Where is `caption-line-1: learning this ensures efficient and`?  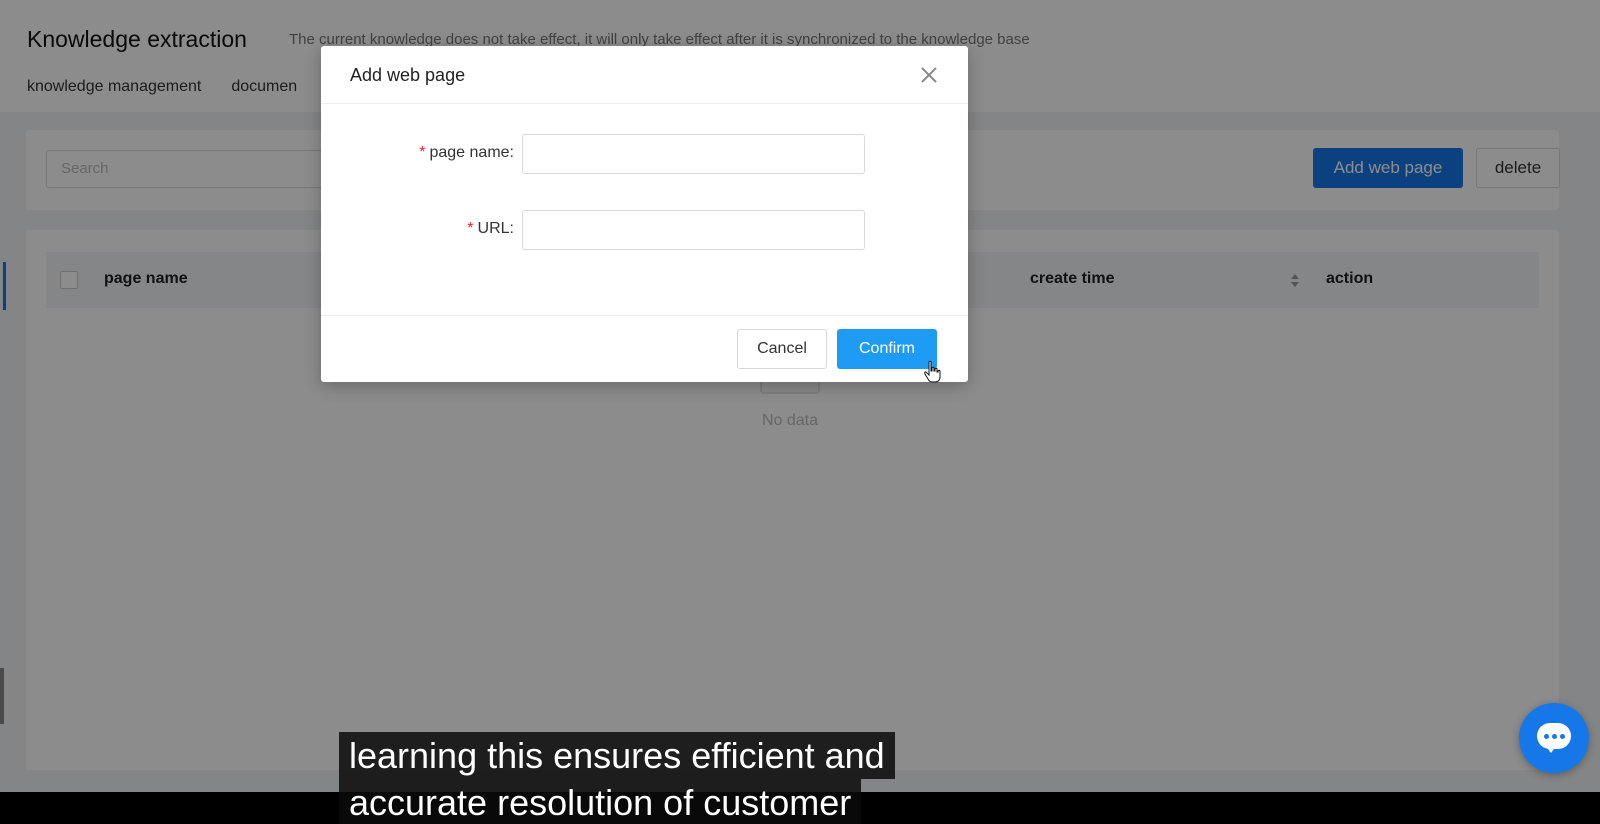 caption-line-1: learning this ensures efficient and is located at coordinates (617, 755).